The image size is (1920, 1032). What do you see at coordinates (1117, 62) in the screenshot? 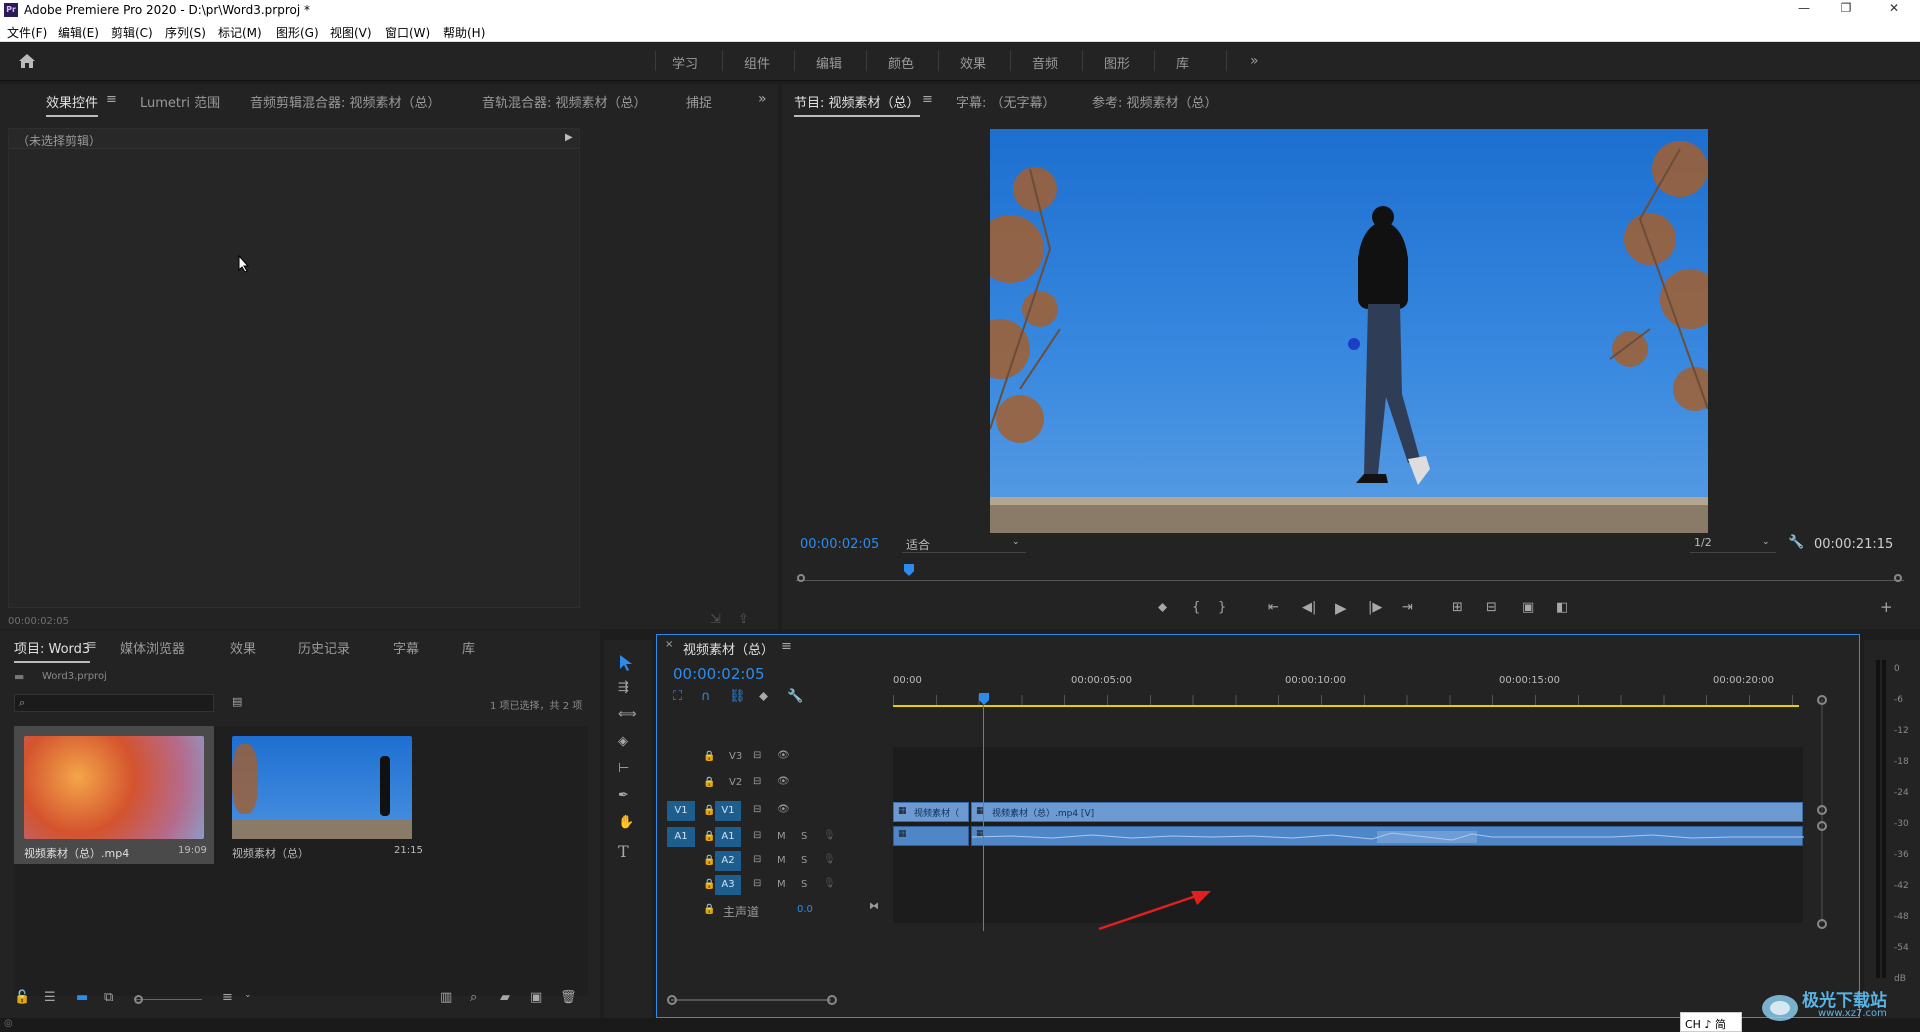
I see `workspace-graphics: 图形` at bounding box center [1117, 62].